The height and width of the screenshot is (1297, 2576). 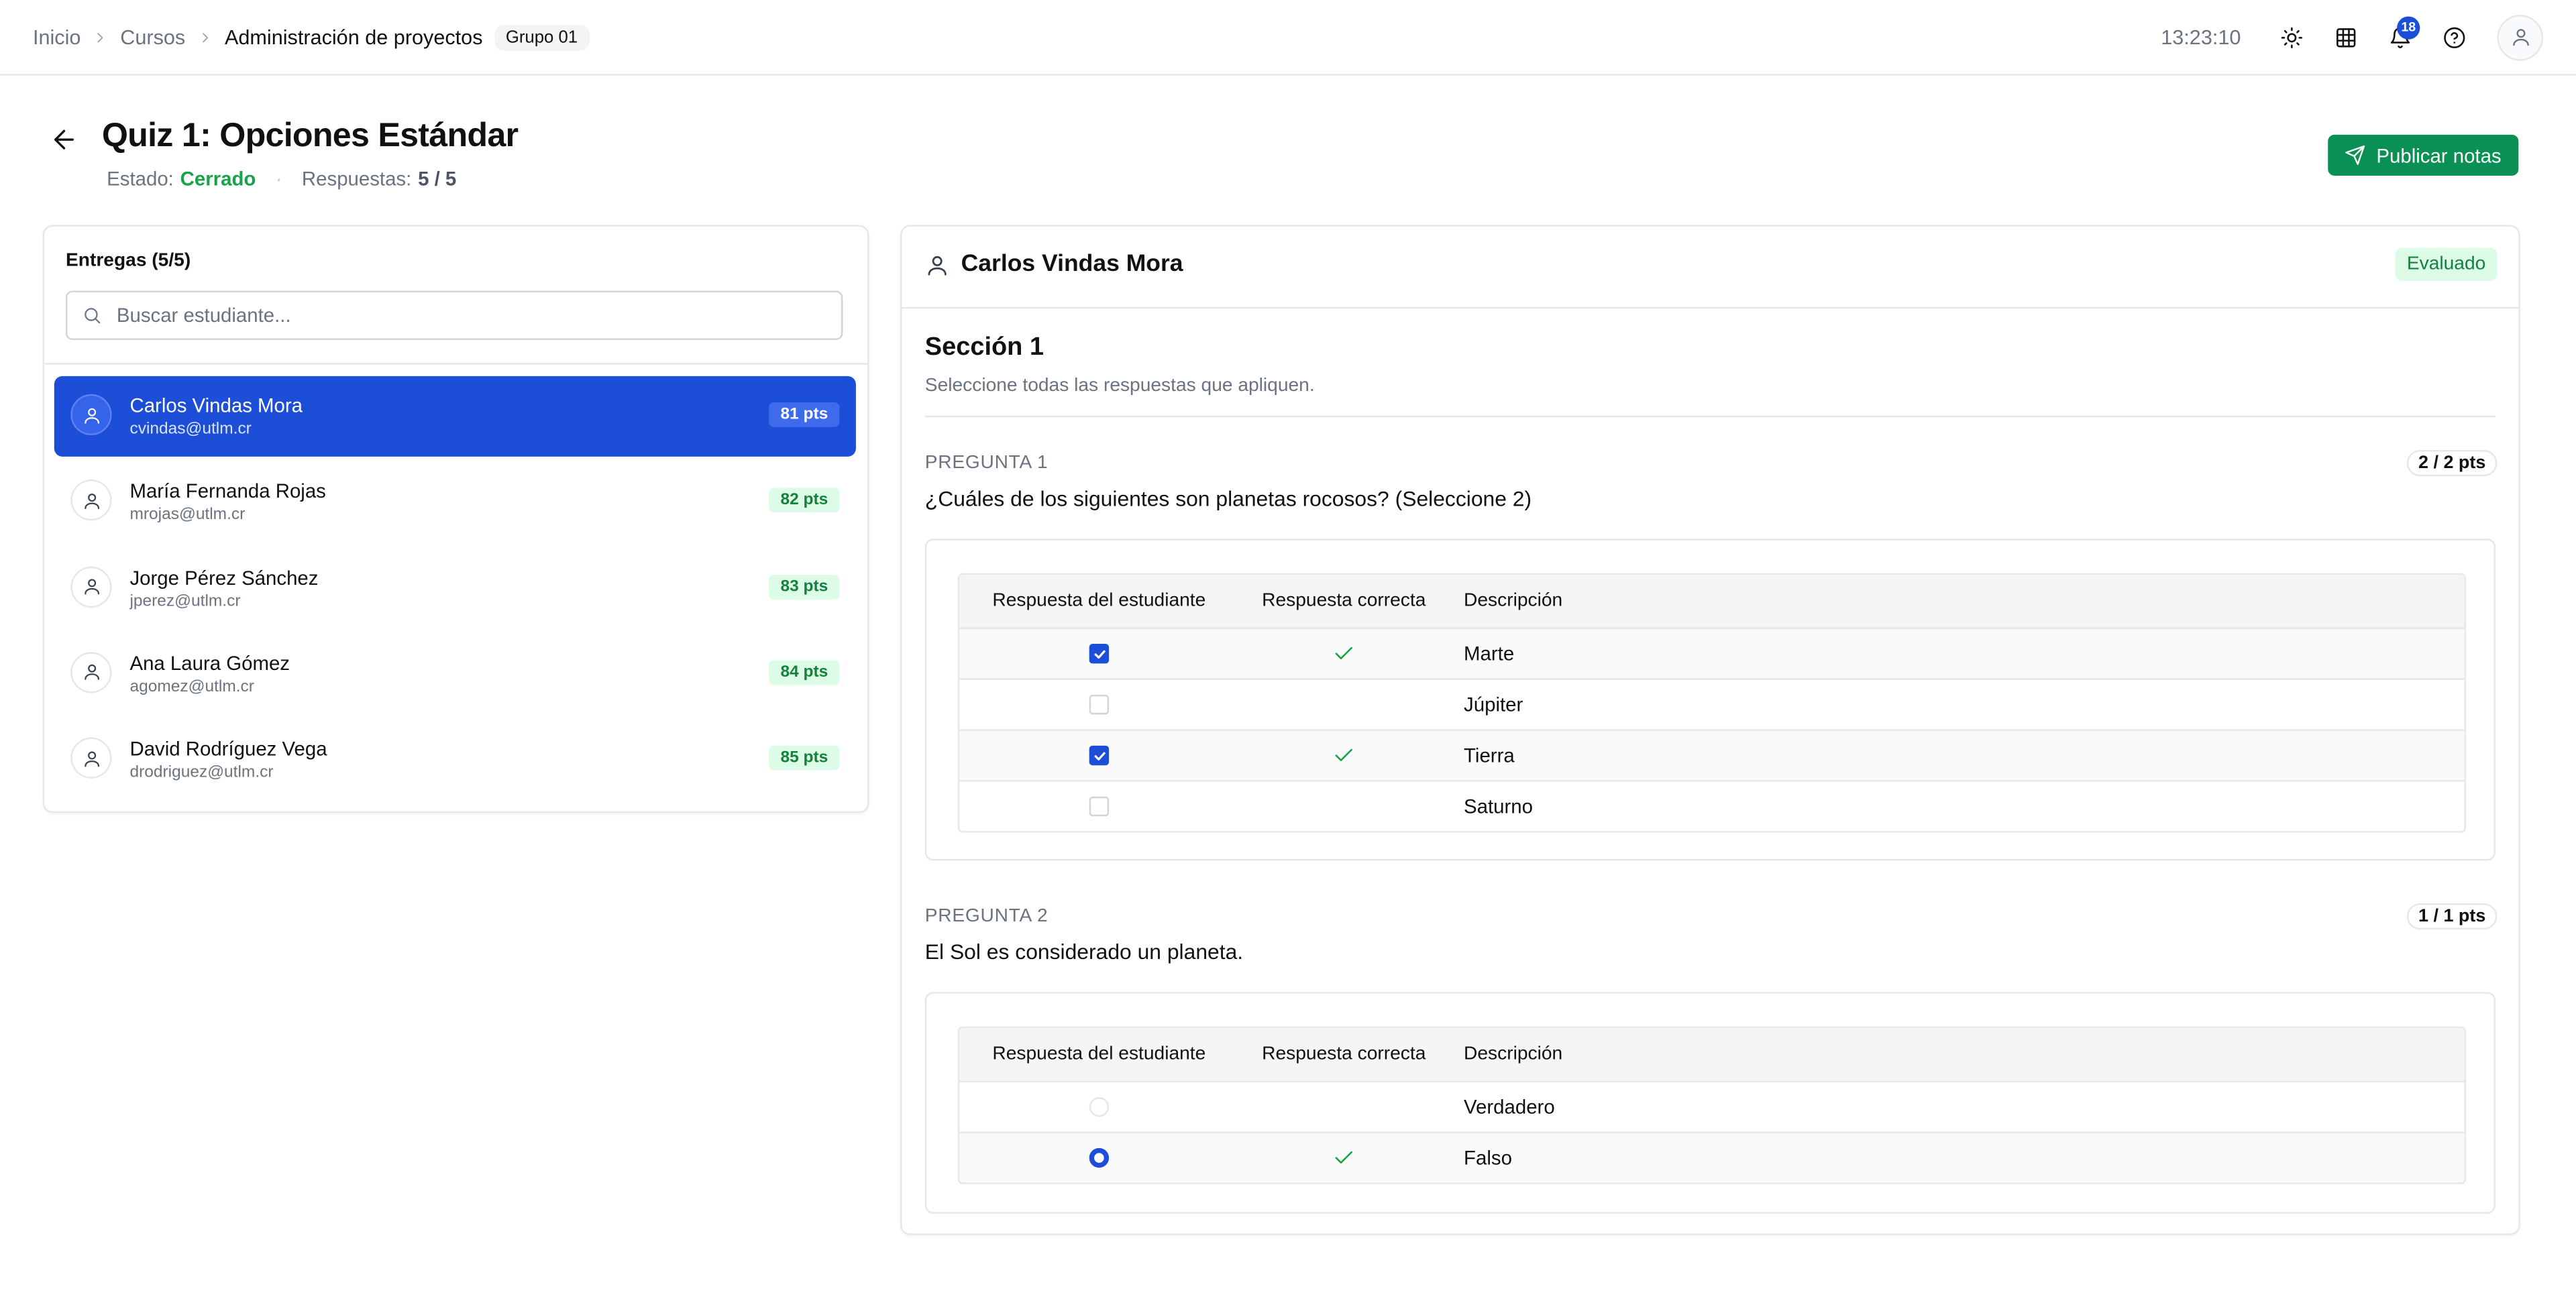 I want to click on grid-icon, so click(x=2345, y=36).